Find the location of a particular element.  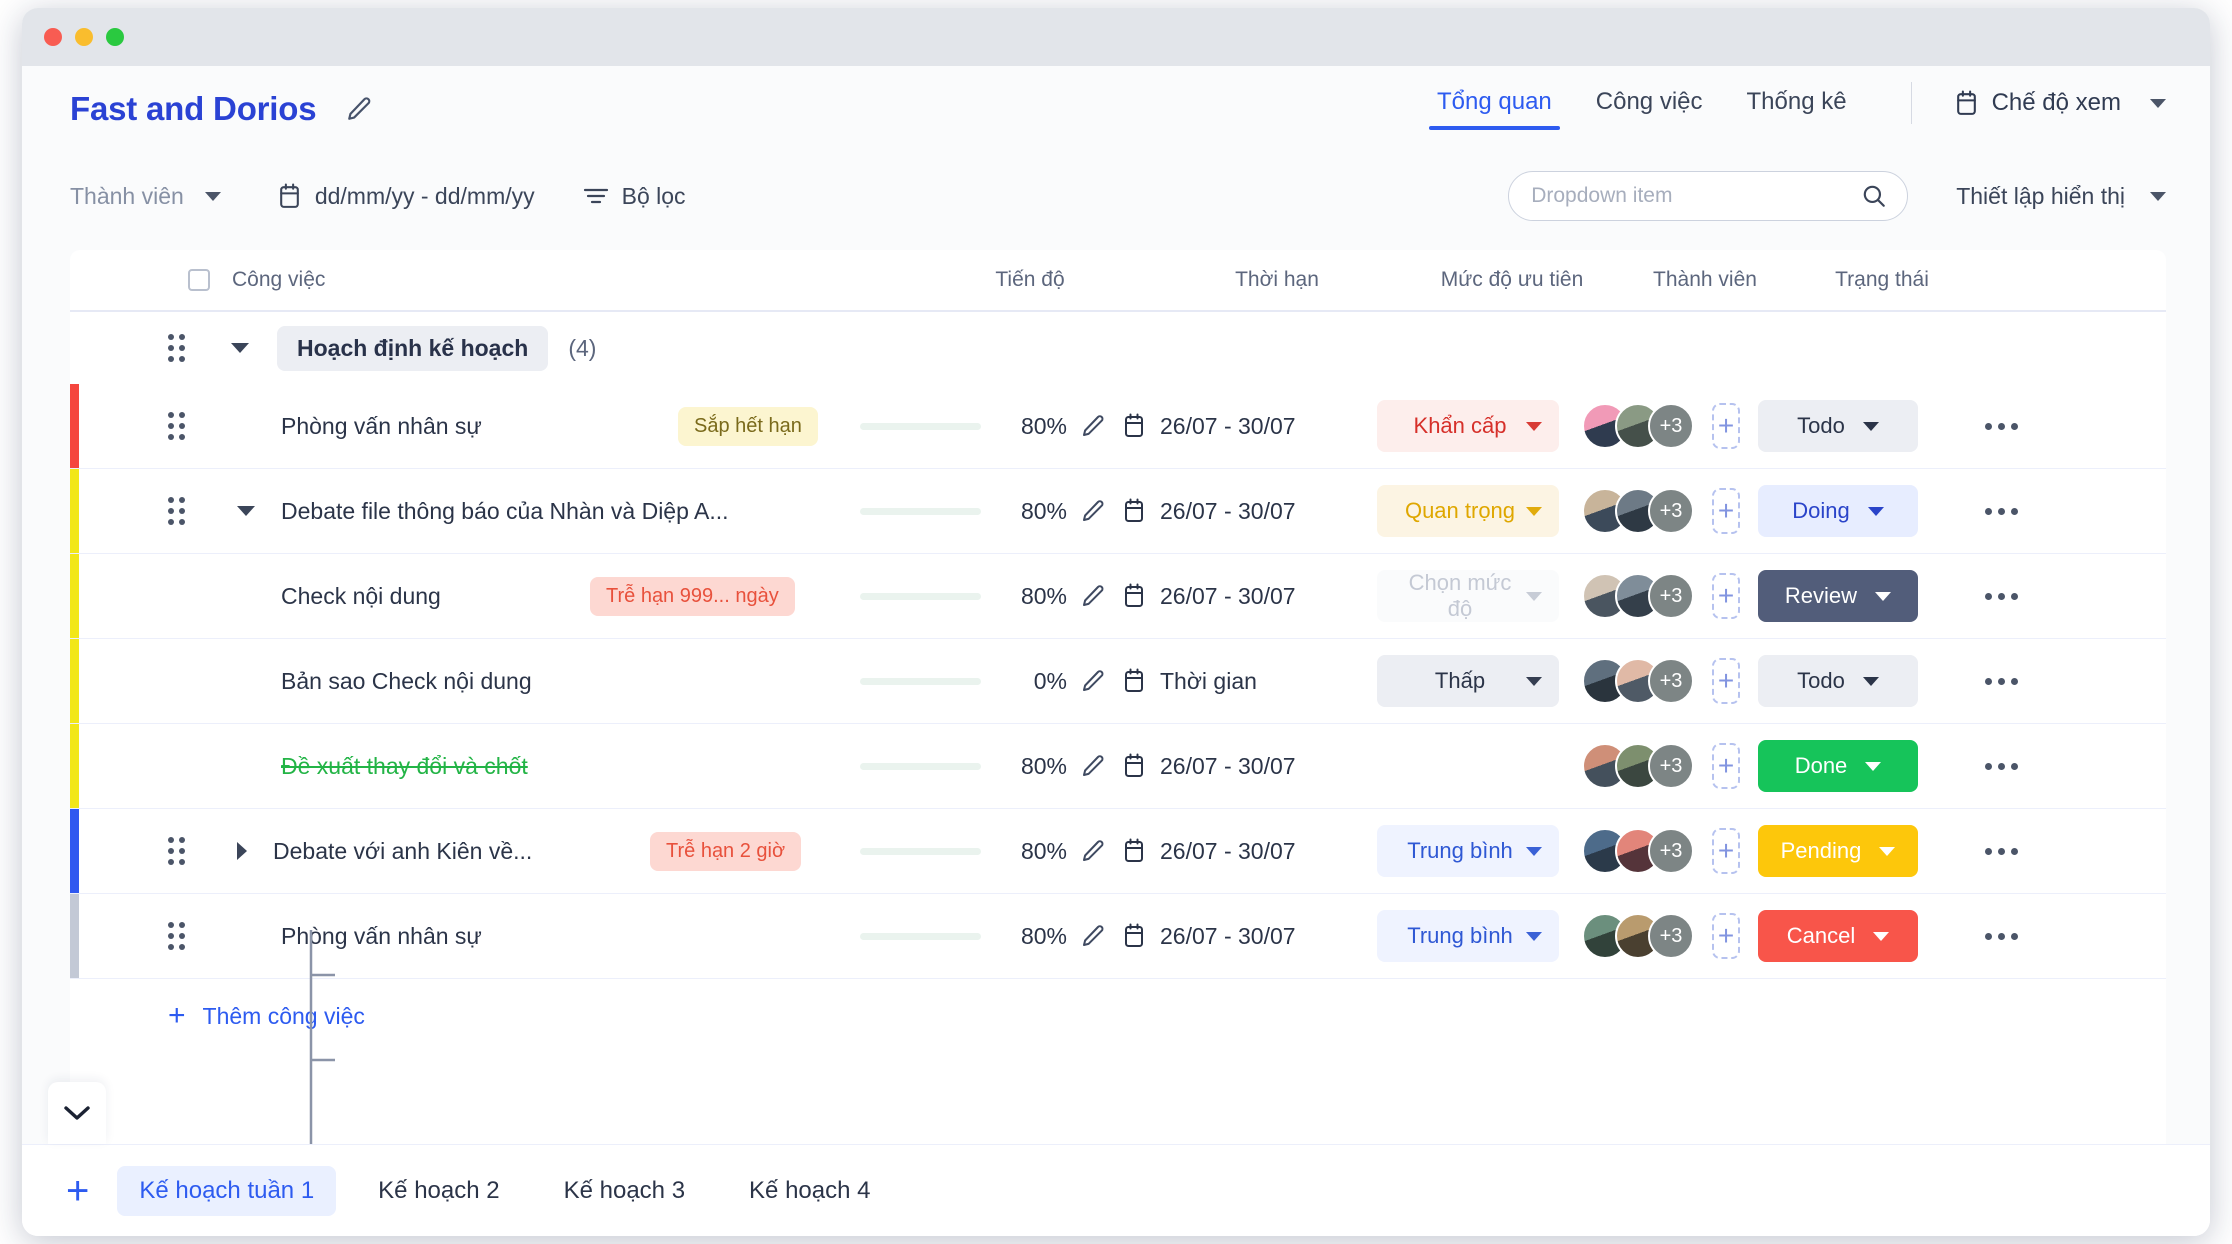

display-settings-button: Thiết lập hiển thị is located at coordinates (2061, 196).